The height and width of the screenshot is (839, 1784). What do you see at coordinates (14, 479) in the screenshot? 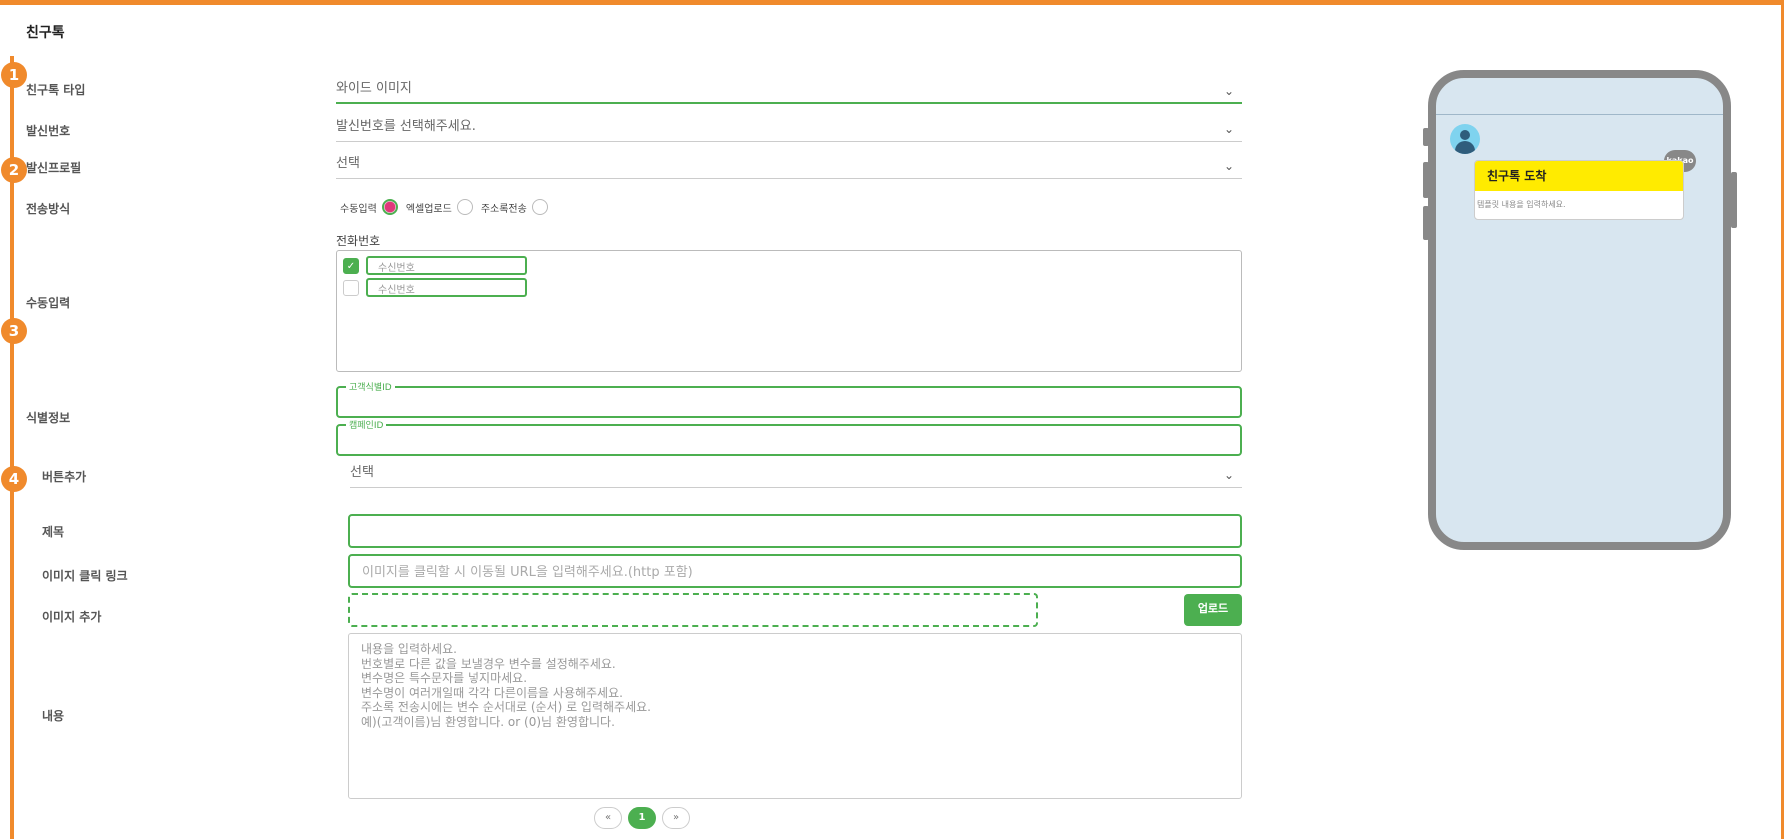
I see `step-marker-4: 4` at bounding box center [14, 479].